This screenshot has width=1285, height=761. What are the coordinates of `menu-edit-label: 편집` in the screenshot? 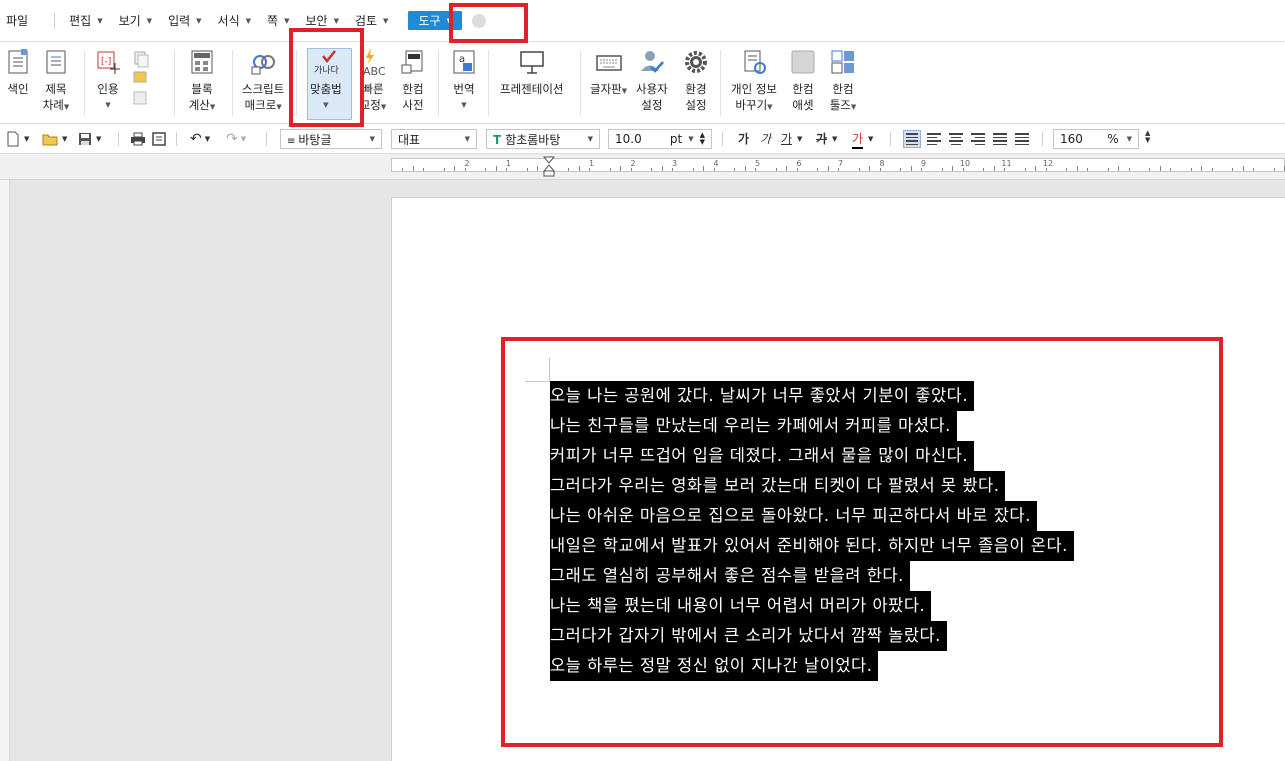 It's located at (80, 21).